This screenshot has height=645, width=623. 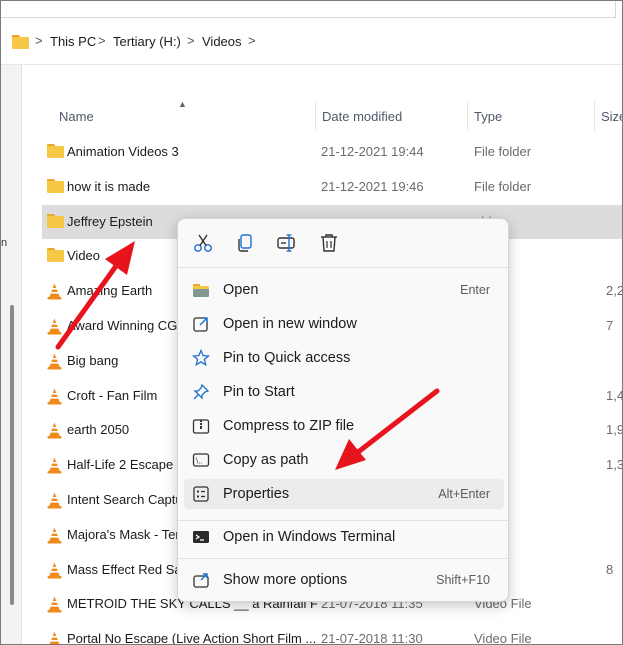 What do you see at coordinates (329, 243) in the screenshot?
I see `delete-icon` at bounding box center [329, 243].